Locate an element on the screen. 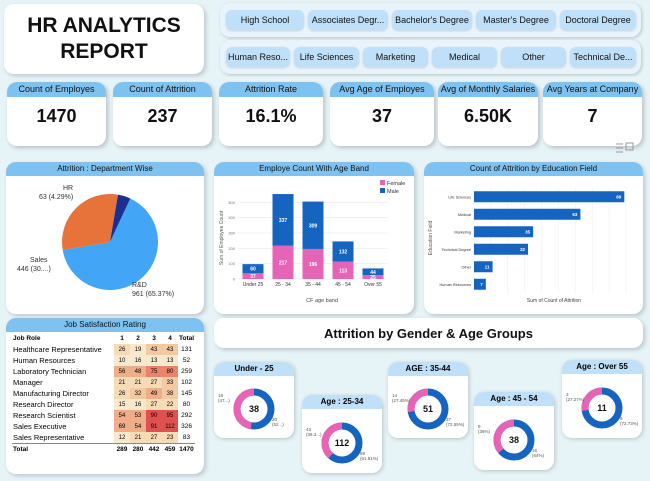 The image size is (650, 481). job-role-cell: Human Resources is located at coordinates (44, 360).